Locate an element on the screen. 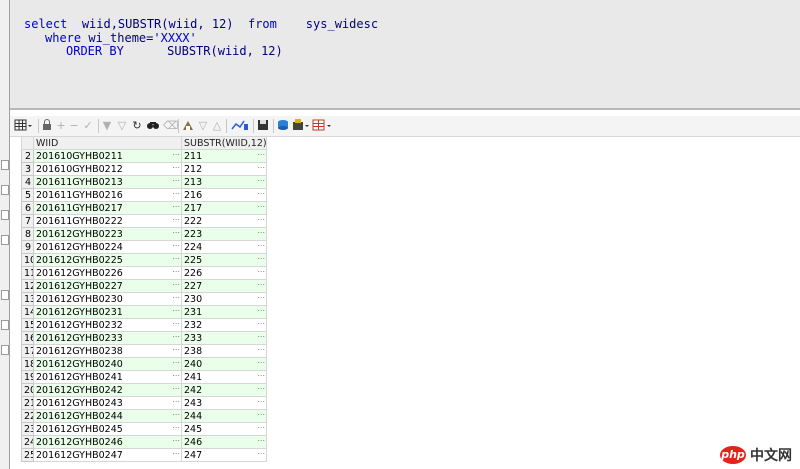  refresh-icon: ↻ is located at coordinates (137, 125).